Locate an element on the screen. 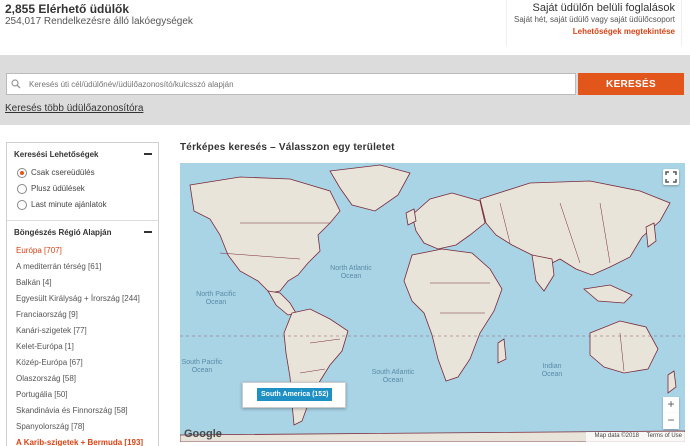 The image size is (690, 446). search-icon is located at coordinates (16, 84).